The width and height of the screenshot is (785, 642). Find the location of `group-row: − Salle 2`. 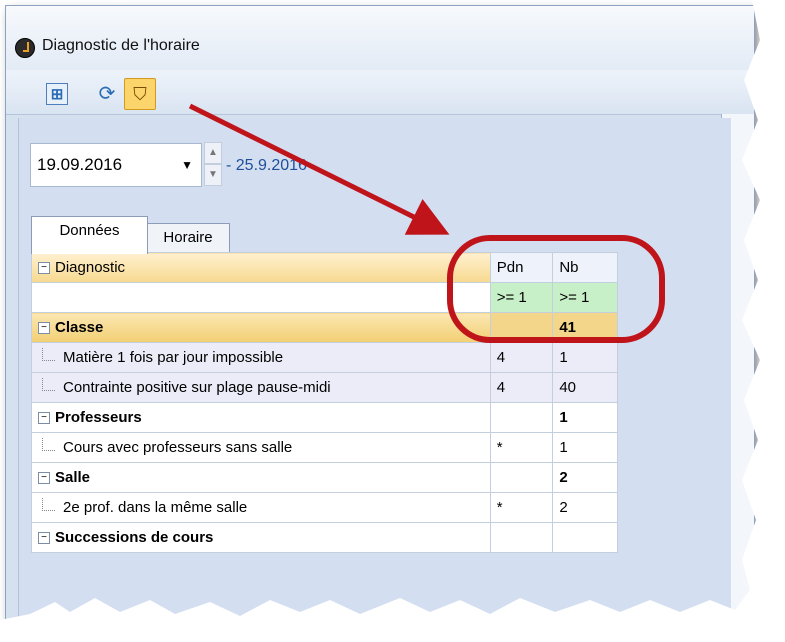

group-row: − Salle 2 is located at coordinates (324, 477).